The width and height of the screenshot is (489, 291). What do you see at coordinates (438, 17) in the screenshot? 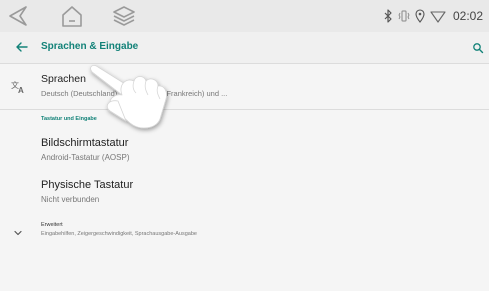
I see `wifi-icon` at bounding box center [438, 17].